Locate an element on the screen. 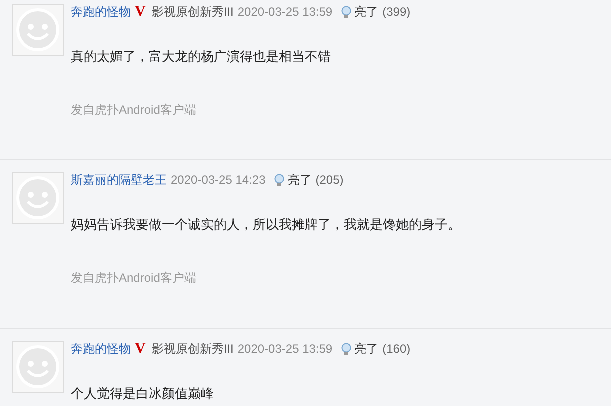 Image resolution: width=611 pixels, height=406 pixels. light-count: (205) is located at coordinates (330, 180).